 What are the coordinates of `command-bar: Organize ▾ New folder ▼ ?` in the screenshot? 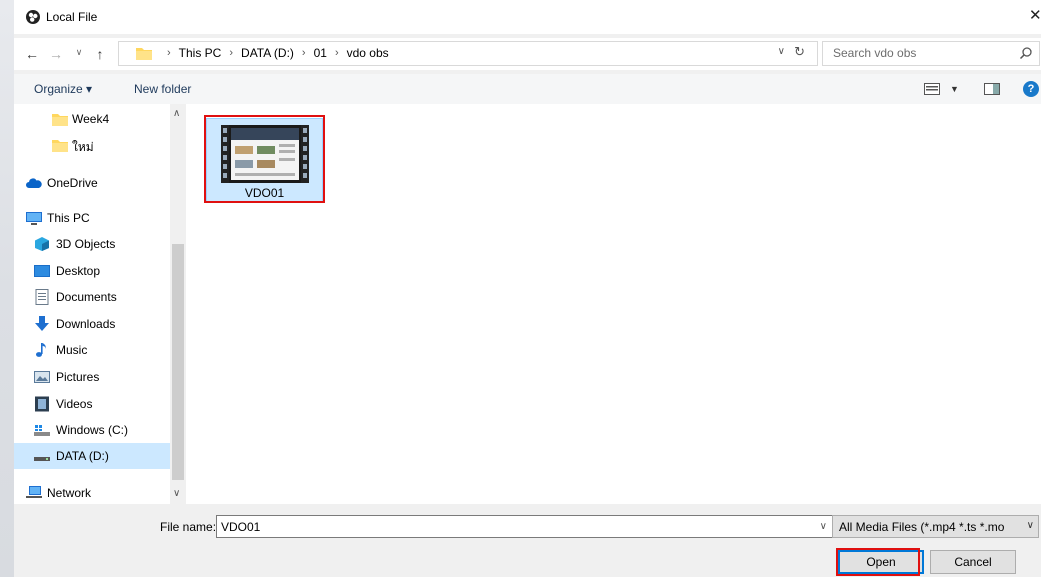 It's located at (527, 89).